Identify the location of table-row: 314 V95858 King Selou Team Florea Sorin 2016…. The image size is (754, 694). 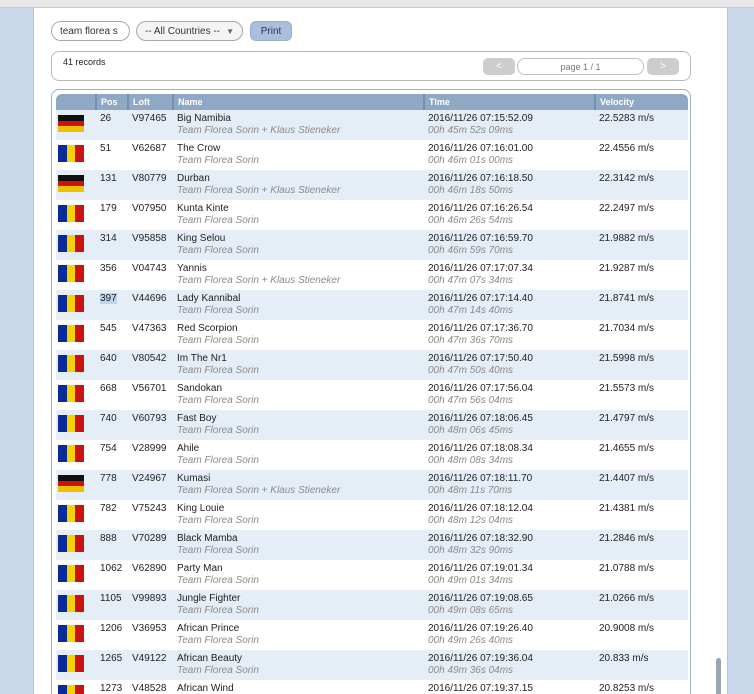
(372, 245).